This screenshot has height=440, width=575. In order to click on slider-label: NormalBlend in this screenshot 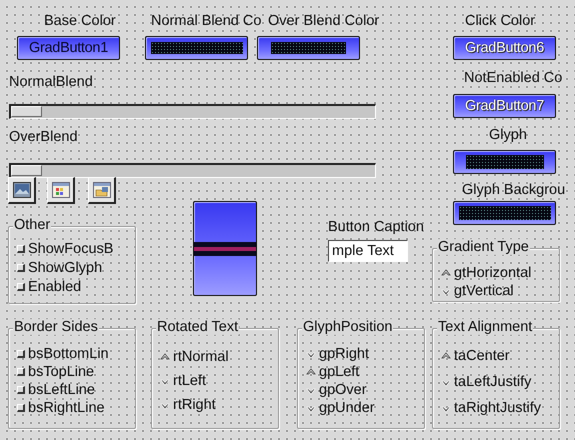, I will do `click(51, 82)`.